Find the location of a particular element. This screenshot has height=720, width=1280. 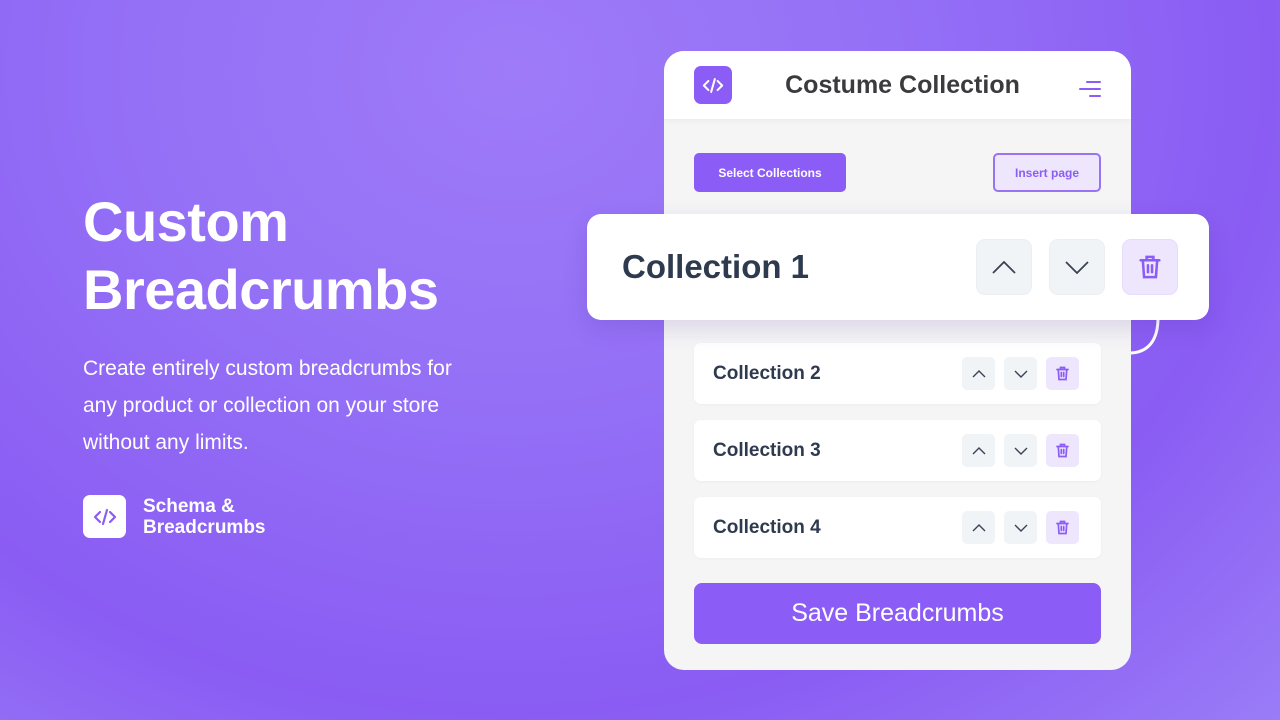

list-item: Collection 2 is located at coordinates (897, 373).